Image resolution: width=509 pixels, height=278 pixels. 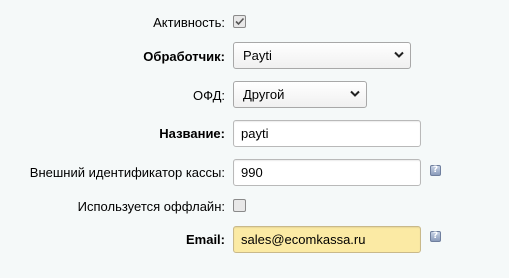 What do you see at coordinates (239, 205) in the screenshot?
I see `offline-checkbox` at bounding box center [239, 205].